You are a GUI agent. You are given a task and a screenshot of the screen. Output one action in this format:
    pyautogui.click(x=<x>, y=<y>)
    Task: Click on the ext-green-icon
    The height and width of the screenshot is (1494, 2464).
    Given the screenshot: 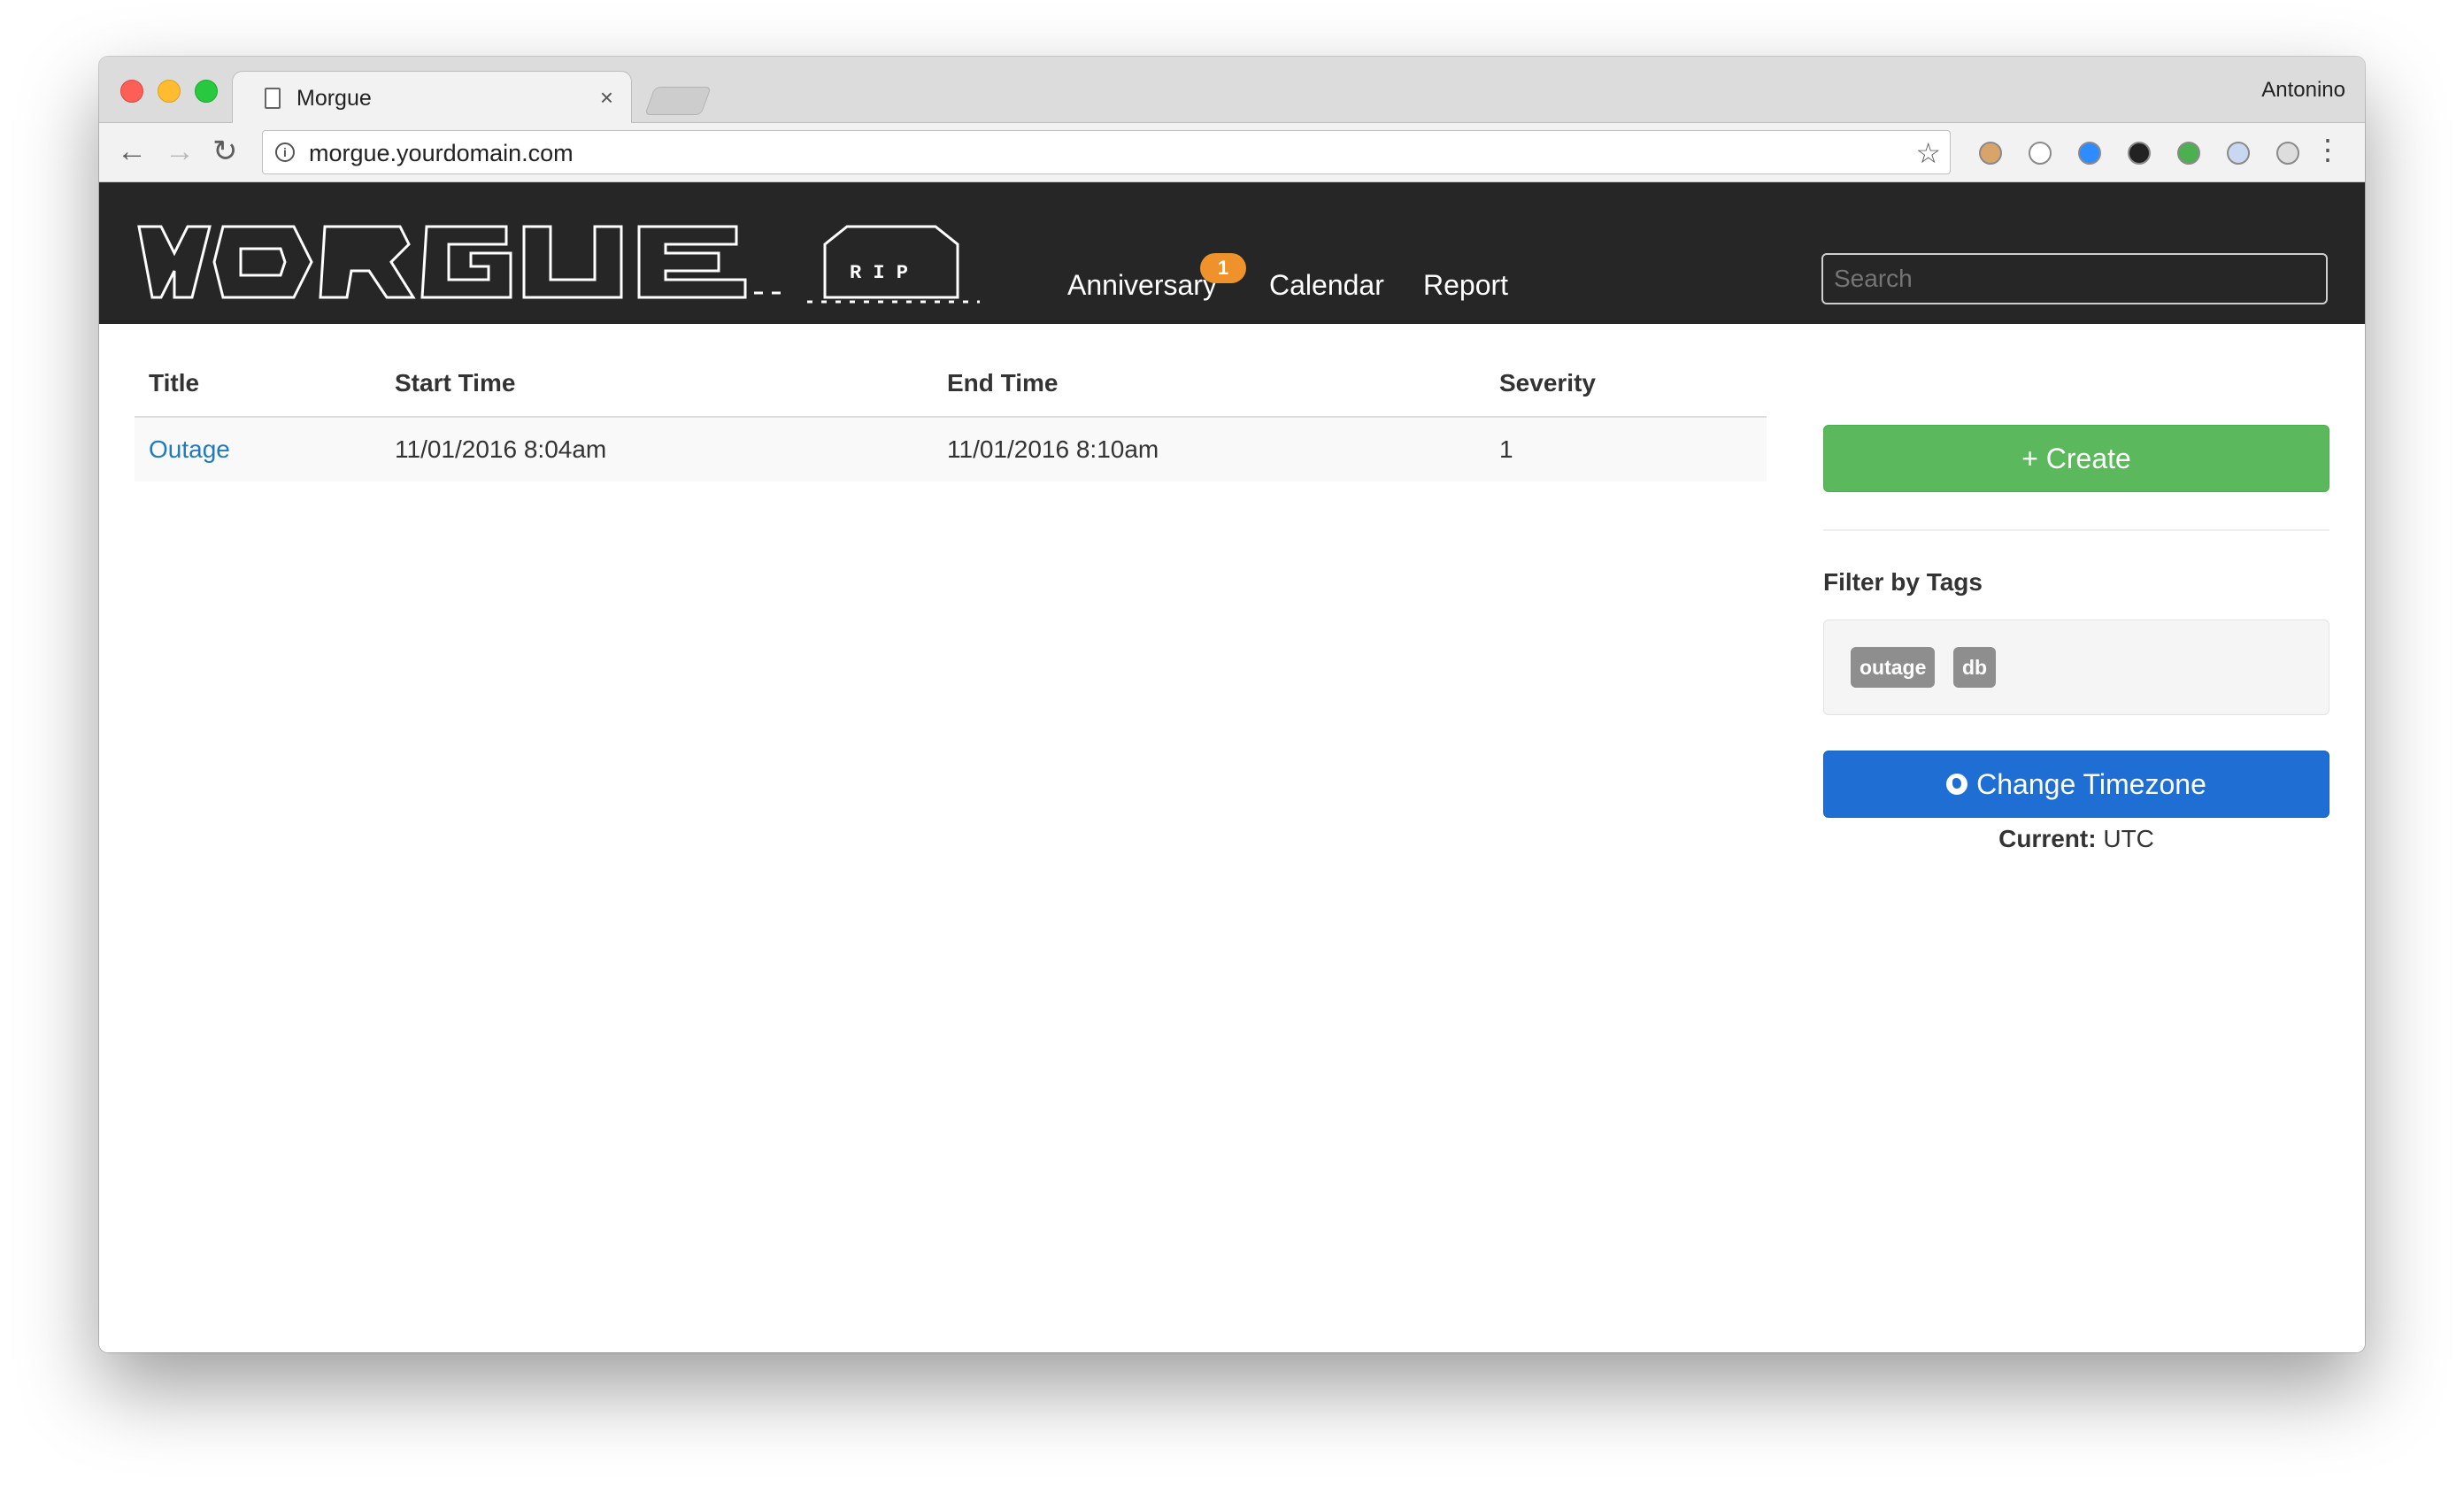 What is the action you would take?
    pyautogui.click(x=2188, y=153)
    